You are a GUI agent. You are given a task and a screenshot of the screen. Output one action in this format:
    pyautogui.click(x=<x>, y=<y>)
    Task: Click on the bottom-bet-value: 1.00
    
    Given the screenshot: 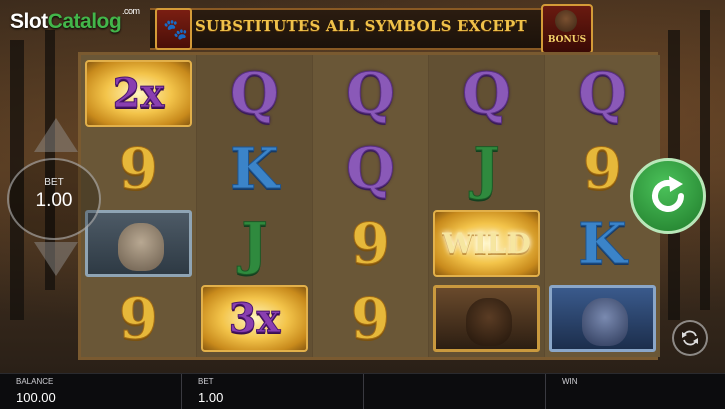 What is the action you would take?
    pyautogui.click(x=211, y=397)
    